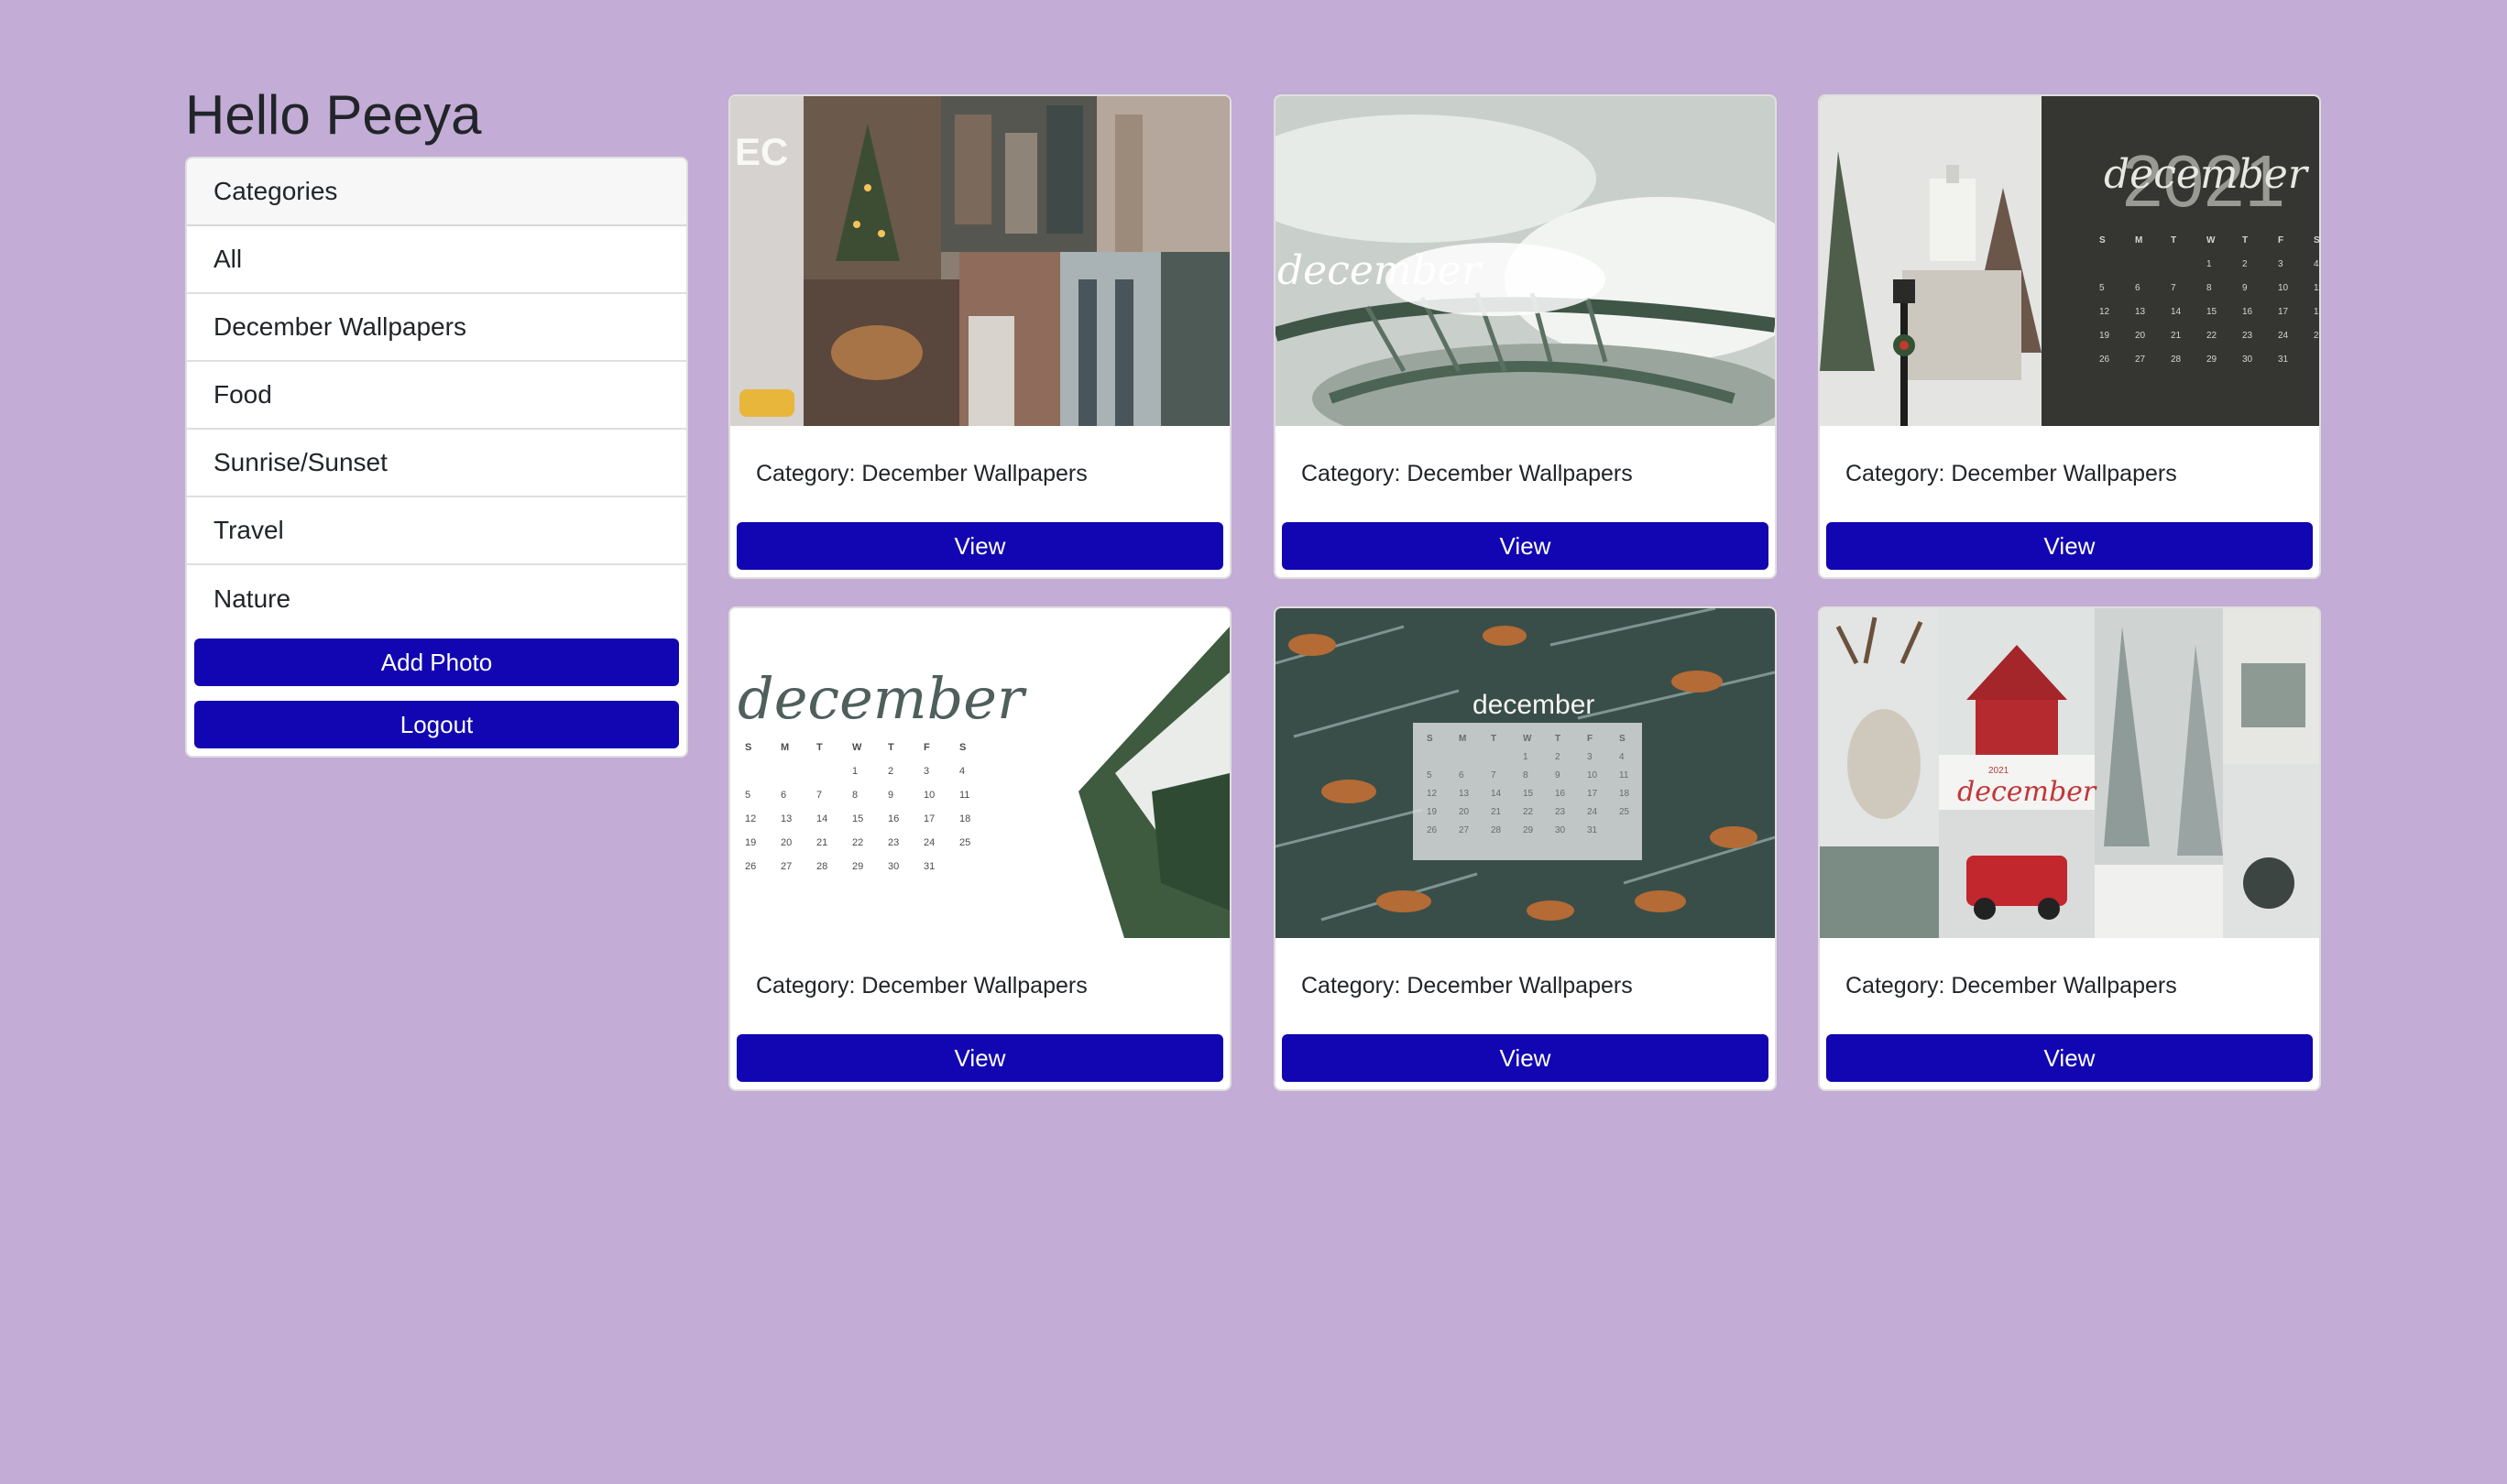 The image size is (2507, 1484). I want to click on calendar-day-label: 8, so click(855, 795).